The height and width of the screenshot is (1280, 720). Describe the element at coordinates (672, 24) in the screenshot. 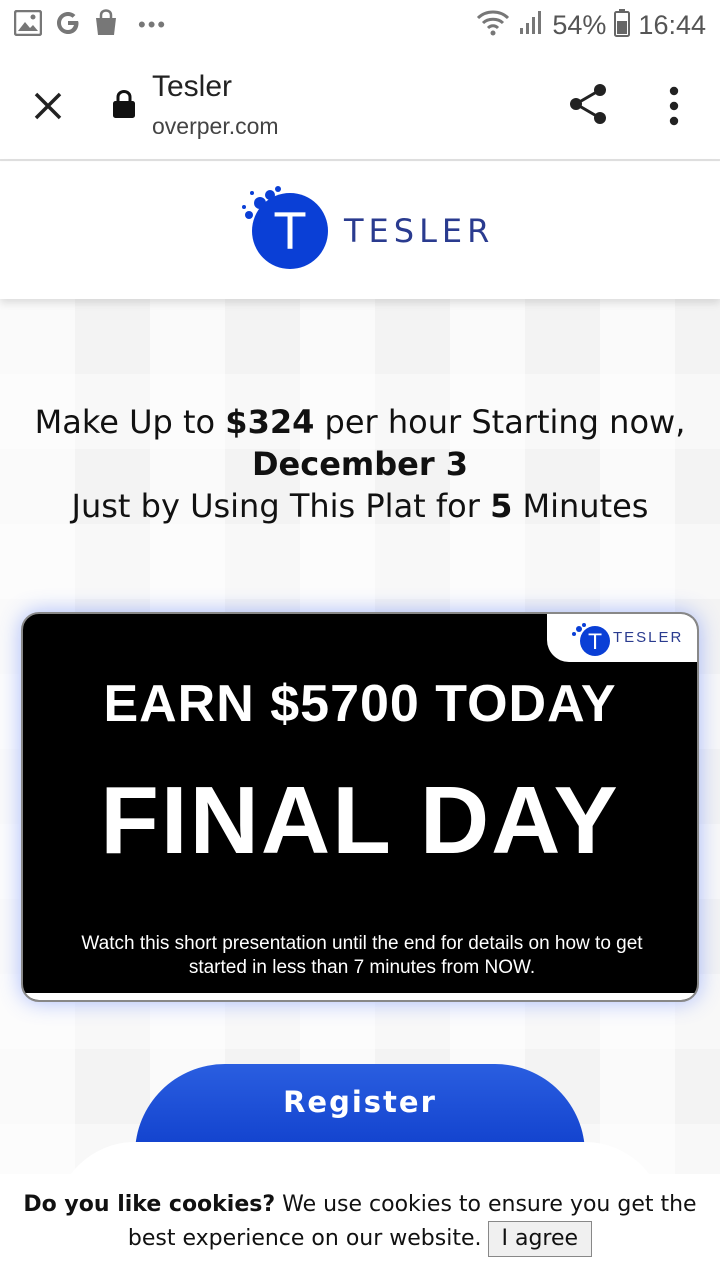

I see `clock: 16:44` at that location.